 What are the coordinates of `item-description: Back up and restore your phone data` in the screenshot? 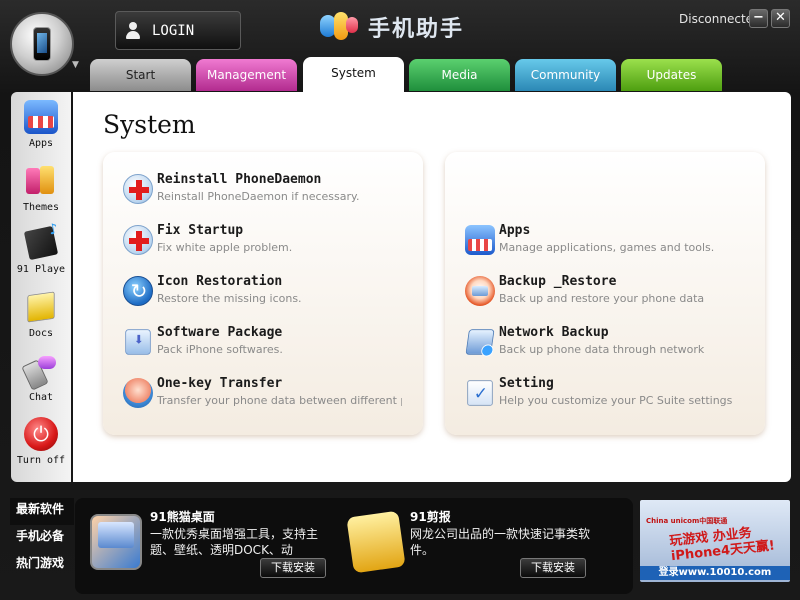 It's located at (602, 298).